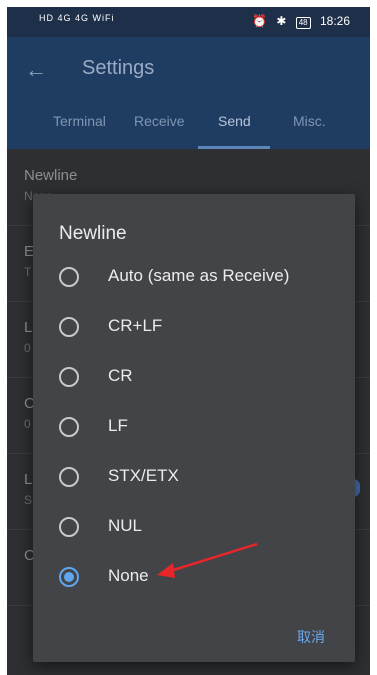 Image resolution: width=377 pixels, height=675 pixels. I want to click on network-indicators: HD 4G 4G WiFi, so click(77, 18).